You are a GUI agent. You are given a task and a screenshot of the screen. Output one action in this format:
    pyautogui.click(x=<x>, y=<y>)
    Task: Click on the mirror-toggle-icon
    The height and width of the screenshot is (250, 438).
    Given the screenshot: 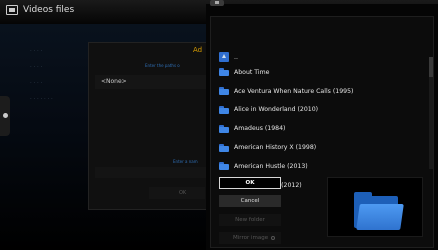 What is the action you would take?
    pyautogui.click(x=273, y=238)
    